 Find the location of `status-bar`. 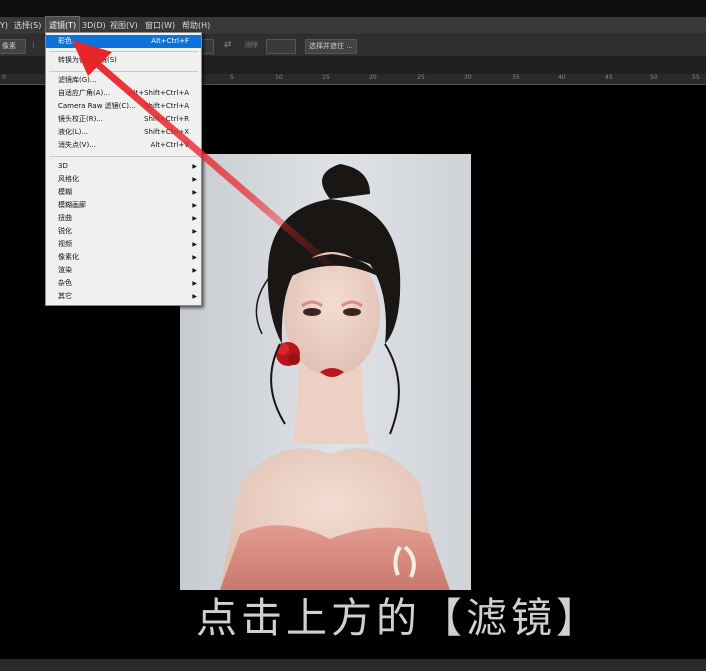

status-bar is located at coordinates (353, 665).